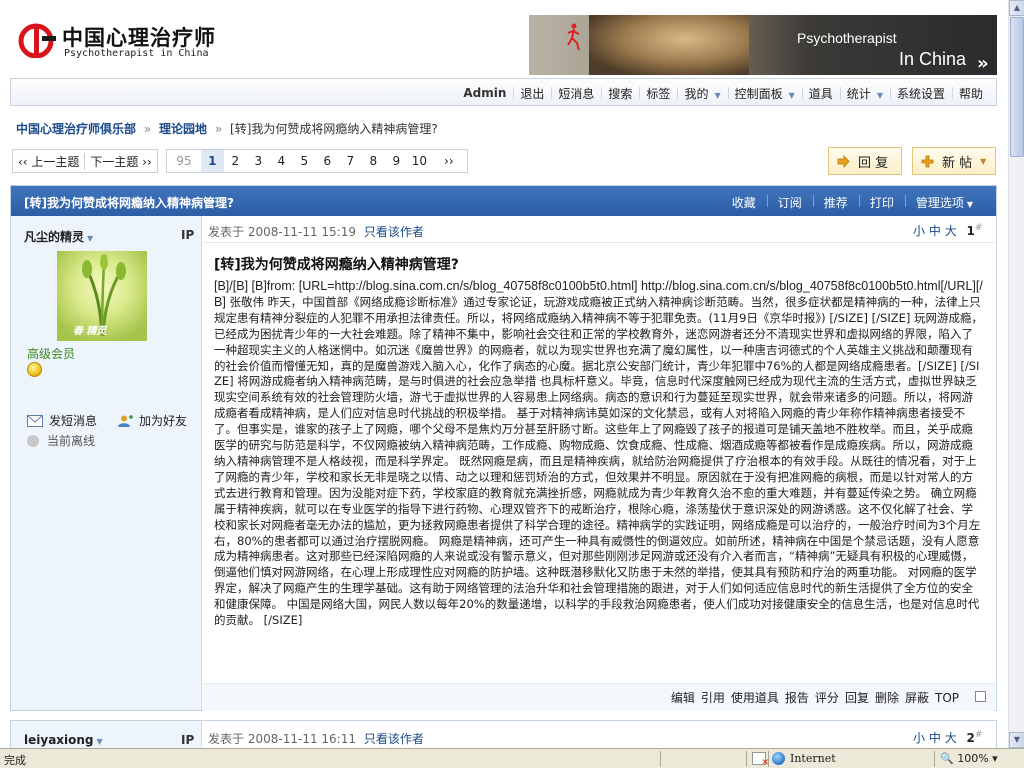 Image resolution: width=1024 pixels, height=768 pixels. Describe the element at coordinates (933, 59) in the screenshot. I see `banner-line-2: In China` at that location.